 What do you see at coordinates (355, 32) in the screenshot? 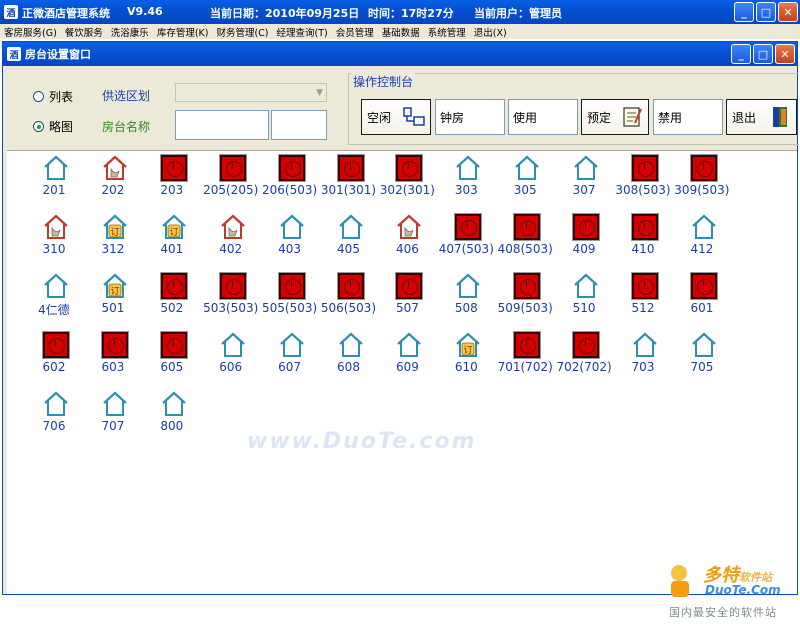
I see `menu-members: 会员管理` at bounding box center [355, 32].